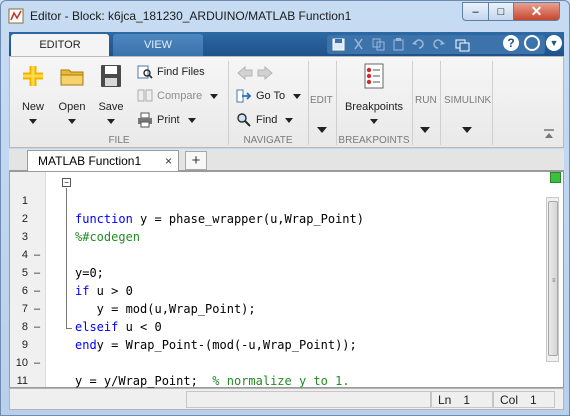  Describe the element at coordinates (275, 370) in the screenshot. I see `code-line: 11` at that location.